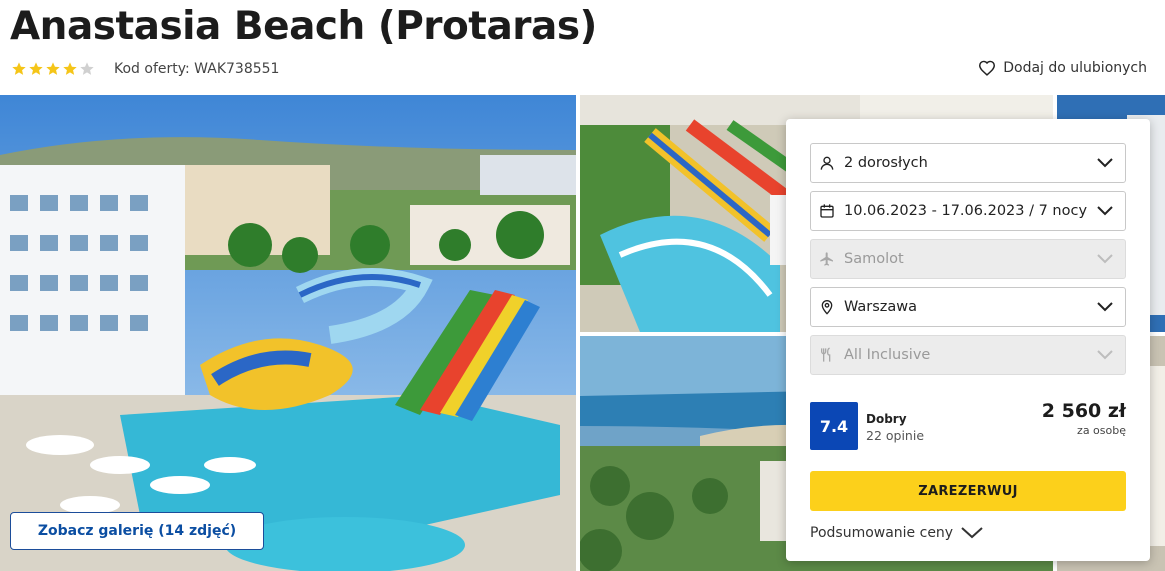 The height and width of the screenshot is (571, 1165). Describe the element at coordinates (1101, 430) in the screenshot. I see `price-per-person-note: za osobę` at that location.